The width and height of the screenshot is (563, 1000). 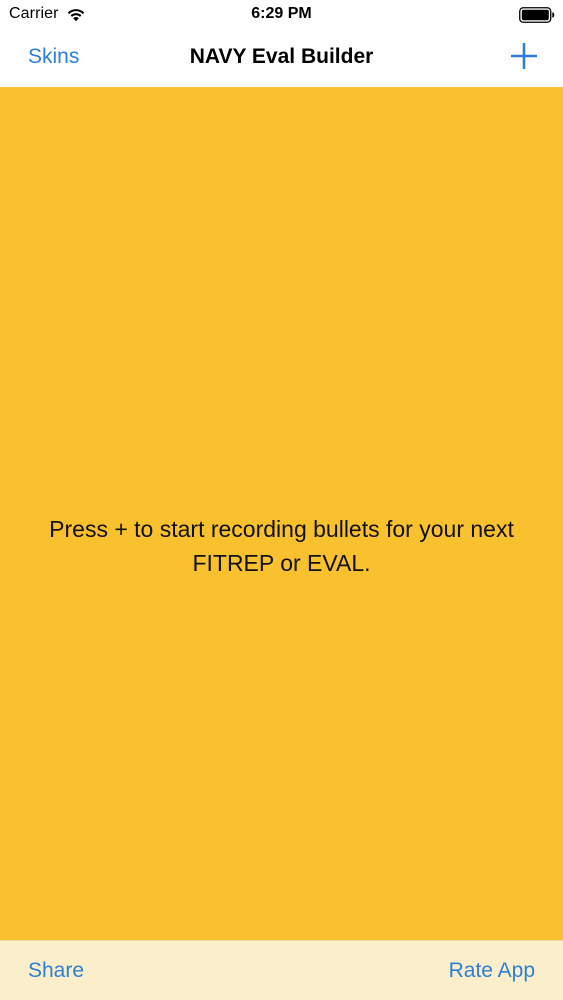 I want to click on status-bar: Carrier 6:29 PM, so click(x=281, y=15).